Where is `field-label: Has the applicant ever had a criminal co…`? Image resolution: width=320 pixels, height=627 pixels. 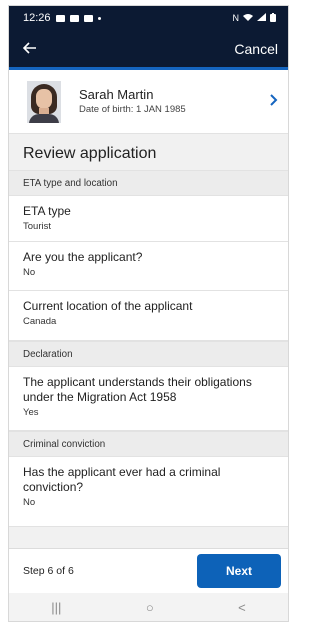
field-label: Has the applicant ever had a criminal co… is located at coordinates (122, 479).